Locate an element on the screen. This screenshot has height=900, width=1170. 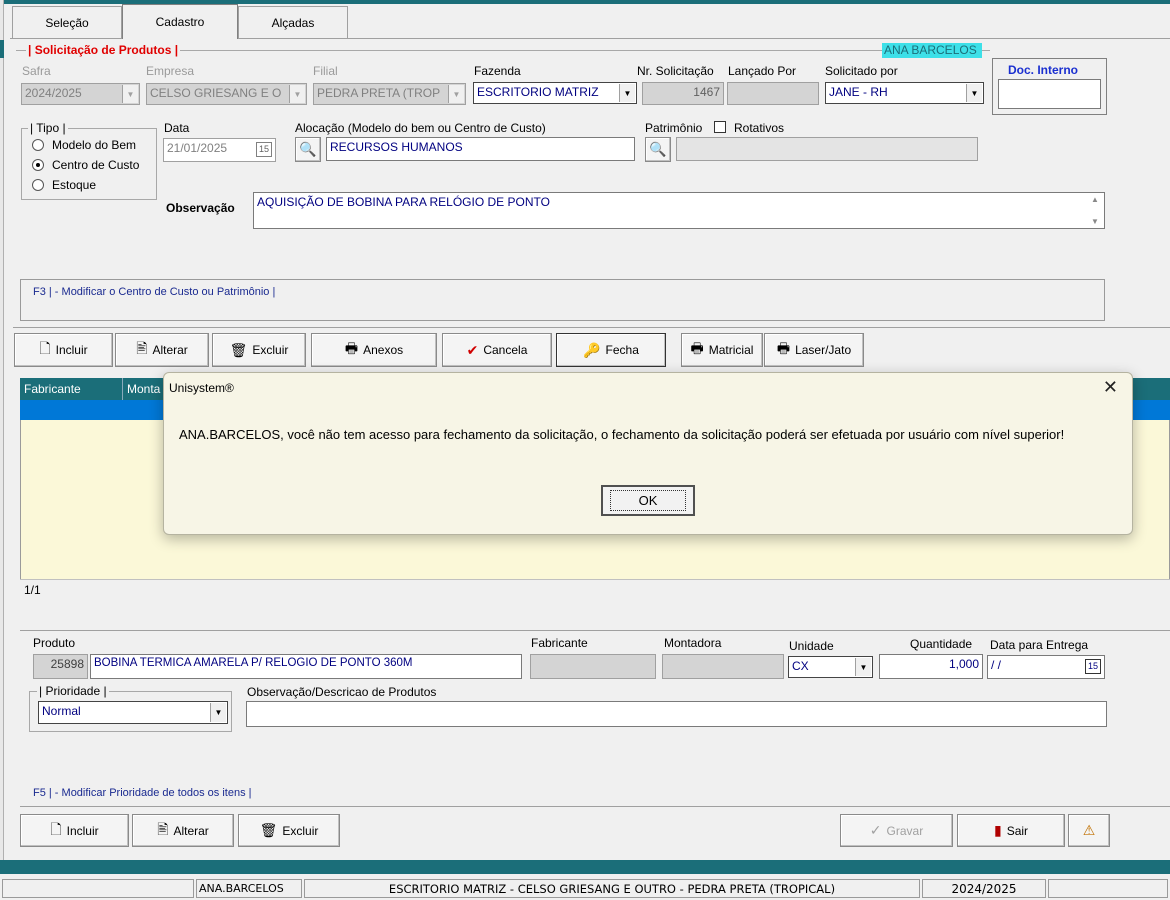
anexos-button: 🖶 Anexos is located at coordinates (374, 350).